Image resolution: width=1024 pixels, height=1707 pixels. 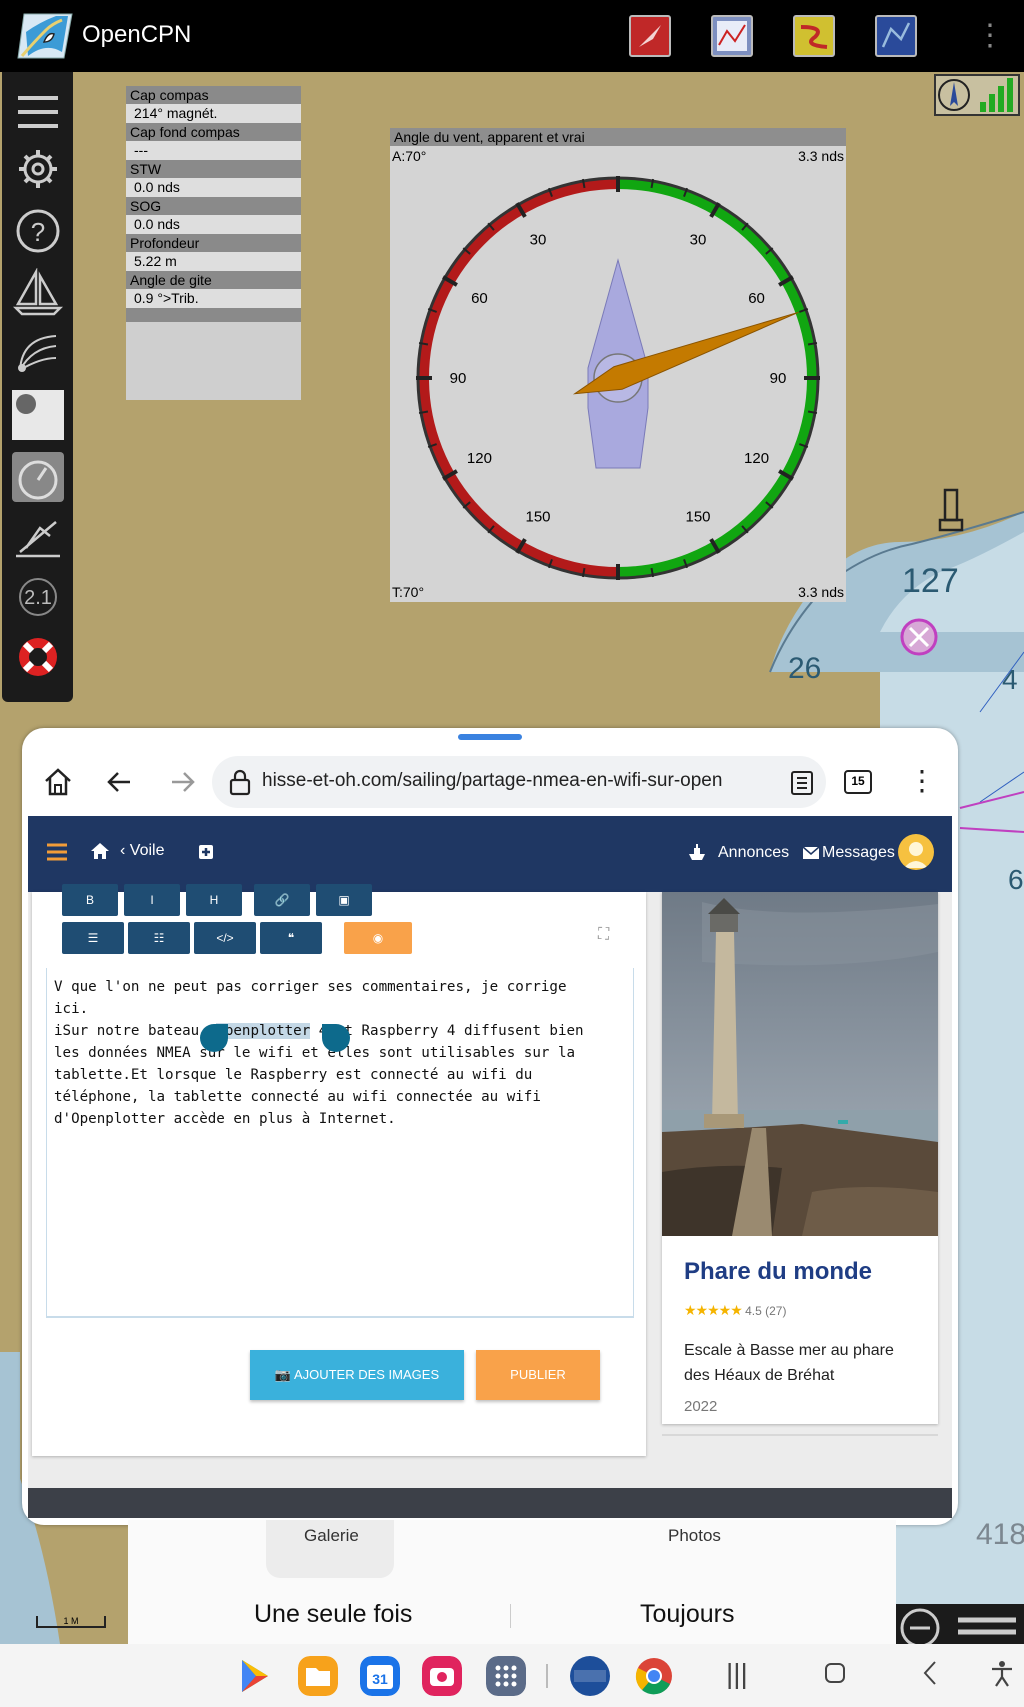 What do you see at coordinates (378, 938) in the screenshot?
I see `preview-button: ◉` at bounding box center [378, 938].